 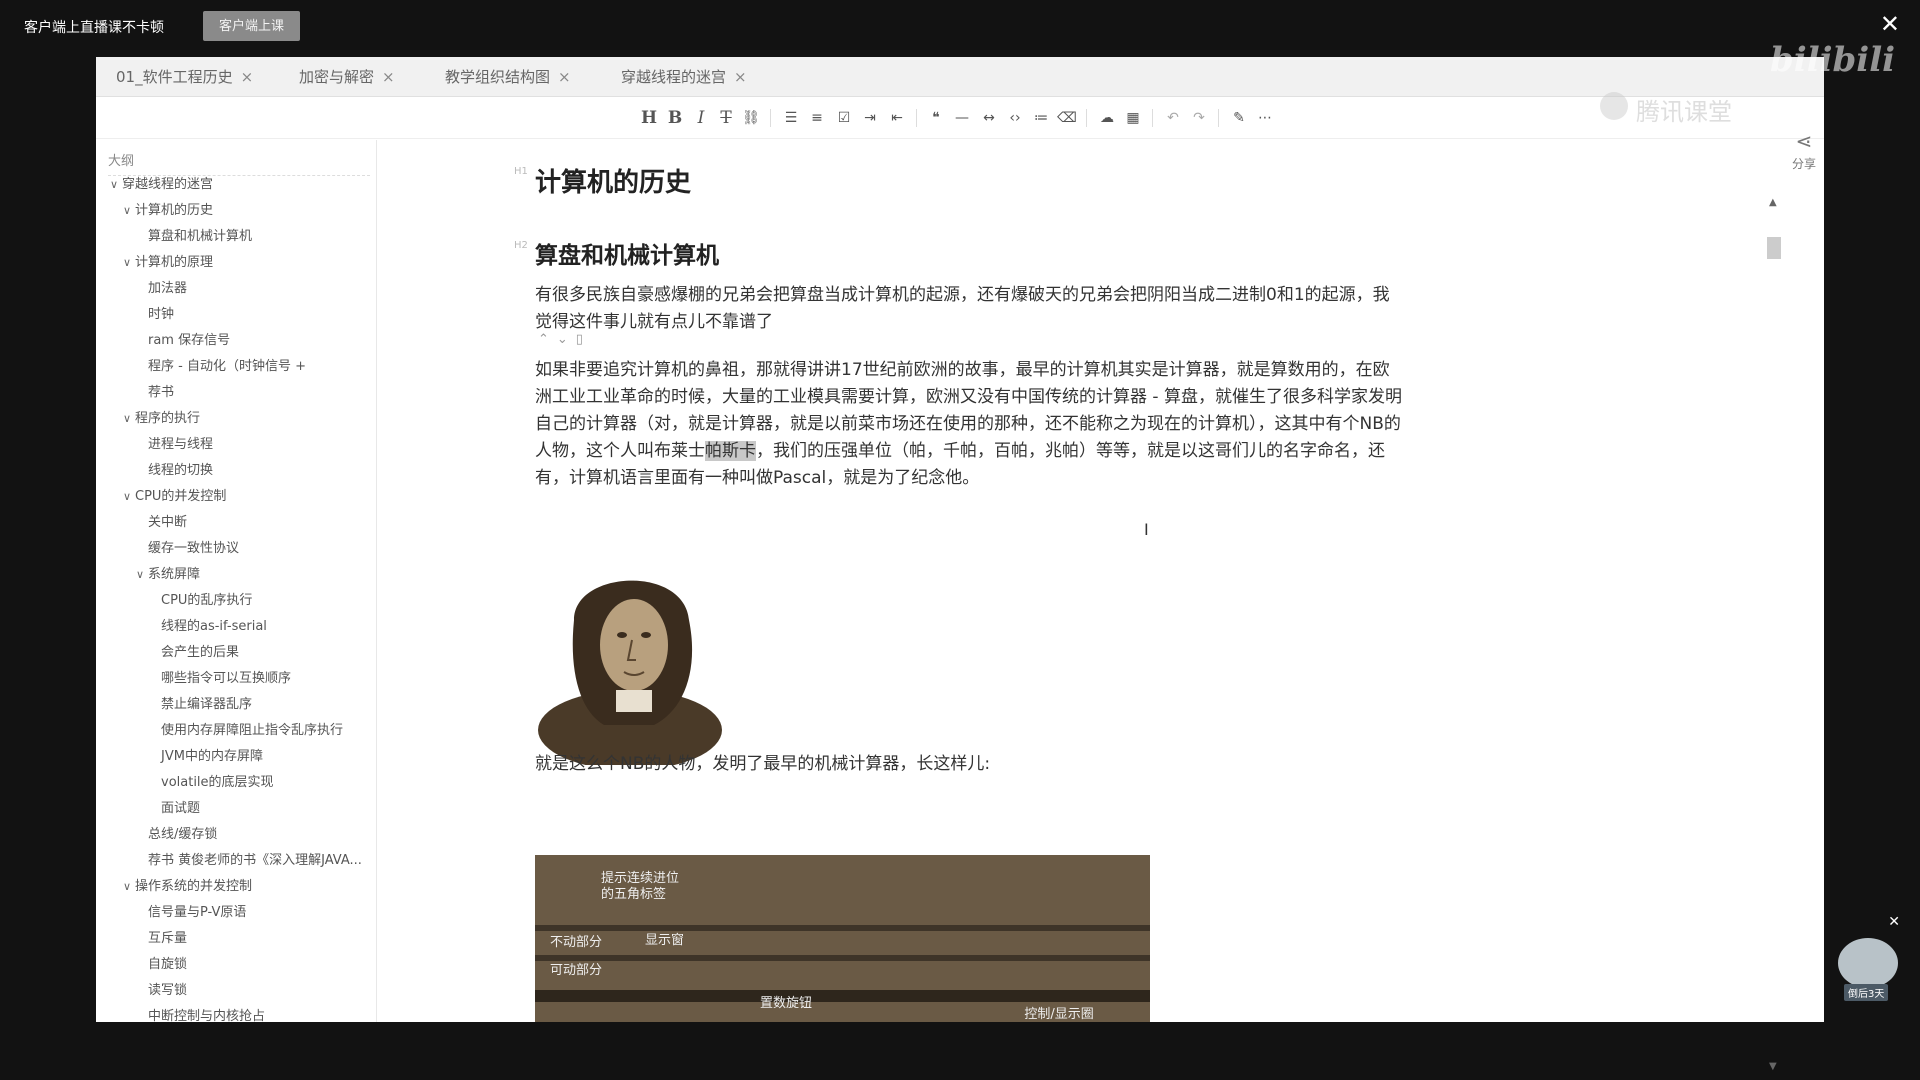 I want to click on tencent-classroom-logo-icon, so click(x=1614, y=106).